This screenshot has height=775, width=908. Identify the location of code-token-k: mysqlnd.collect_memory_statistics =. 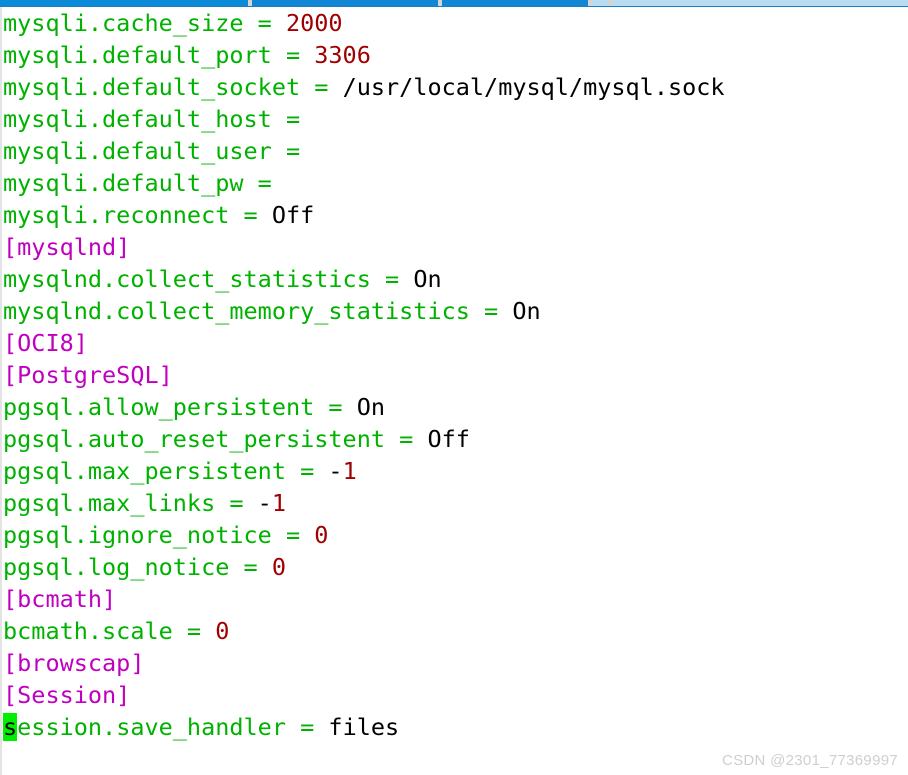
(258, 311).